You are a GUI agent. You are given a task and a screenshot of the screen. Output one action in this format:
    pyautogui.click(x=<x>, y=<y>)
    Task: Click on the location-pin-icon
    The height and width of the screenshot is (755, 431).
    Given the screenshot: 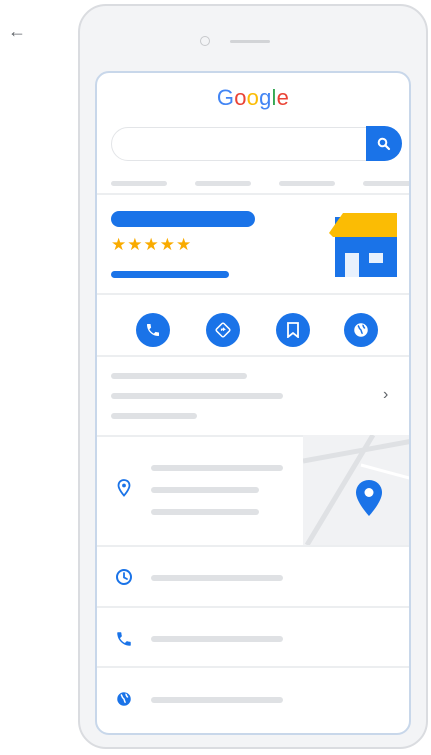 What is the action you would take?
    pyautogui.click(x=124, y=488)
    